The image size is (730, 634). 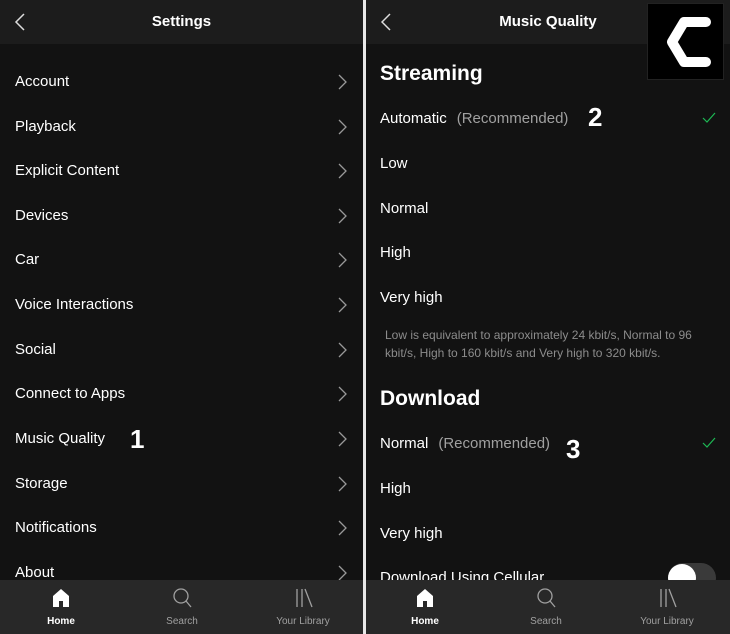 I want to click on streaming-option-normal: Normal, so click(x=548, y=210).